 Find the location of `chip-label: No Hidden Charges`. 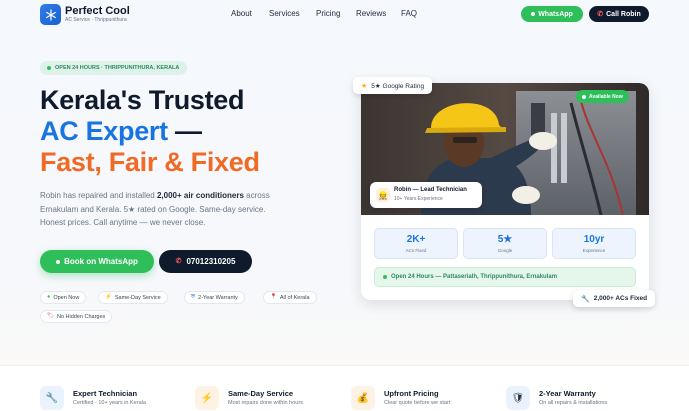

chip-label: No Hidden Charges is located at coordinates (81, 316).